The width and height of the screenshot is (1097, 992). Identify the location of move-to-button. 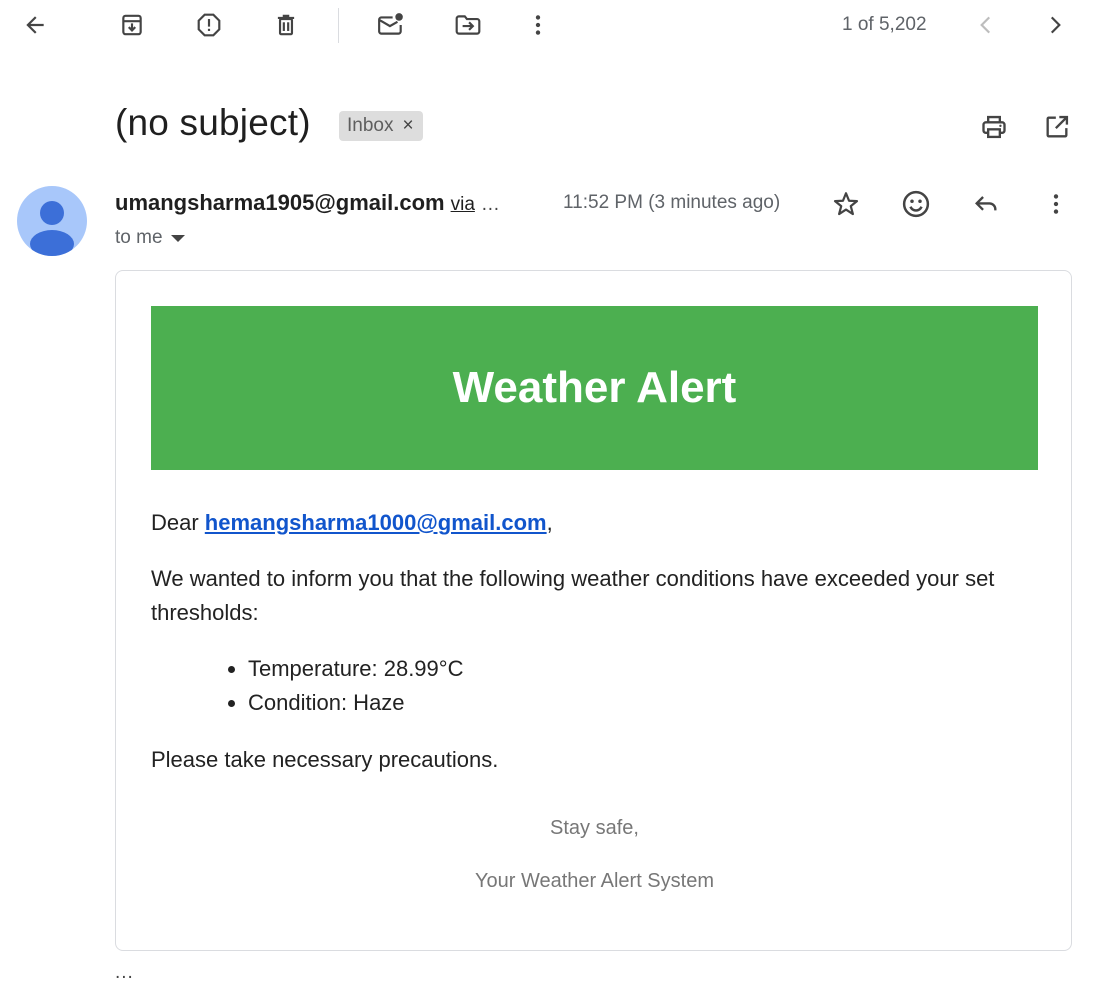
(468, 25).